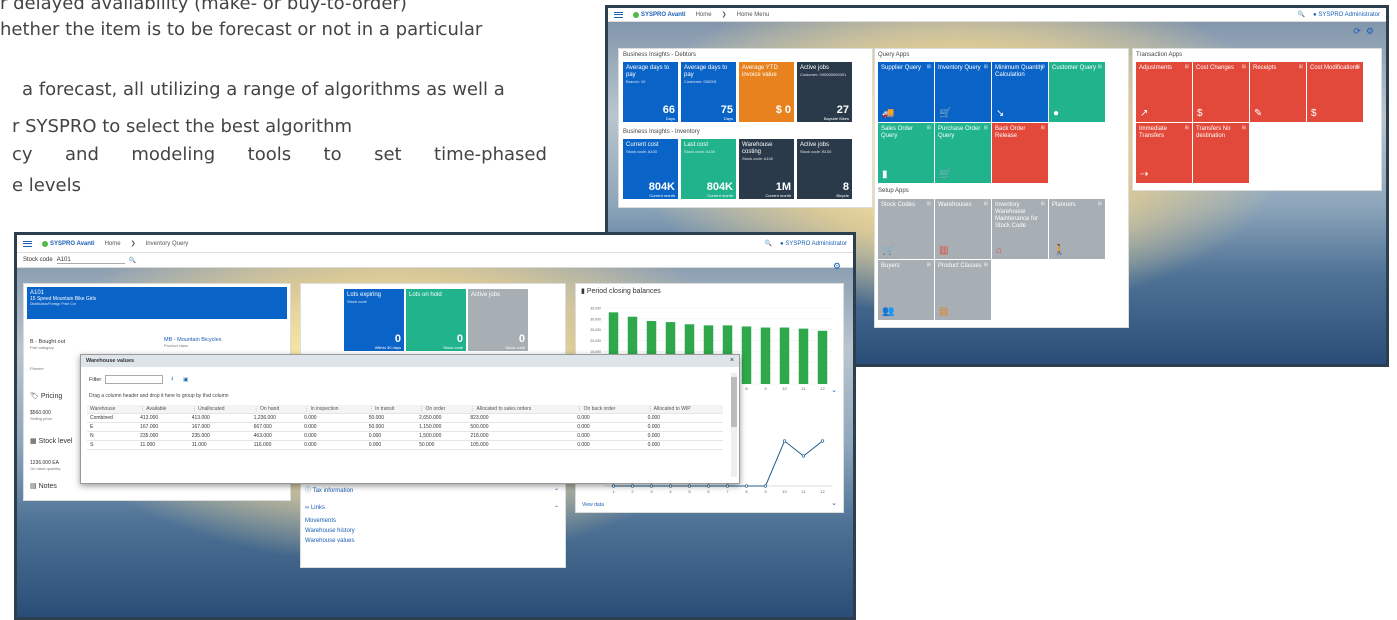 The height and width of the screenshot is (620, 1397). What do you see at coordinates (1020, 92) in the screenshot?
I see `app-tile: Minimum Quantity Calculation ⊞ ↘` at bounding box center [1020, 92].